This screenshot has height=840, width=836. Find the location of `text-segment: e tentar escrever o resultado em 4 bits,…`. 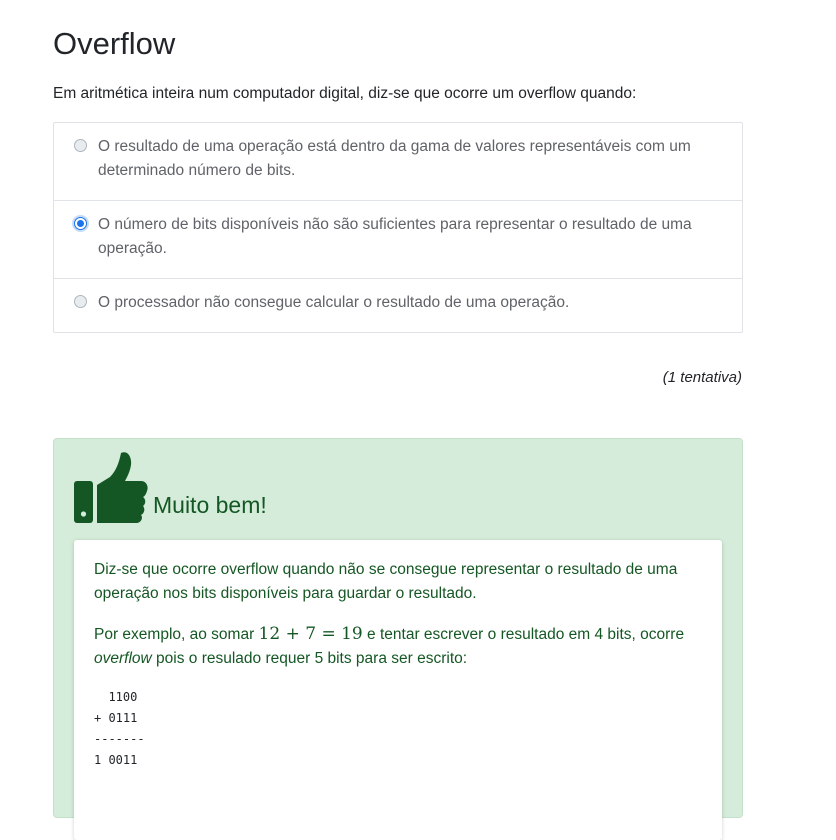

text-segment: e tentar escrever o resultado em 4 bits,… is located at coordinates (523, 634).